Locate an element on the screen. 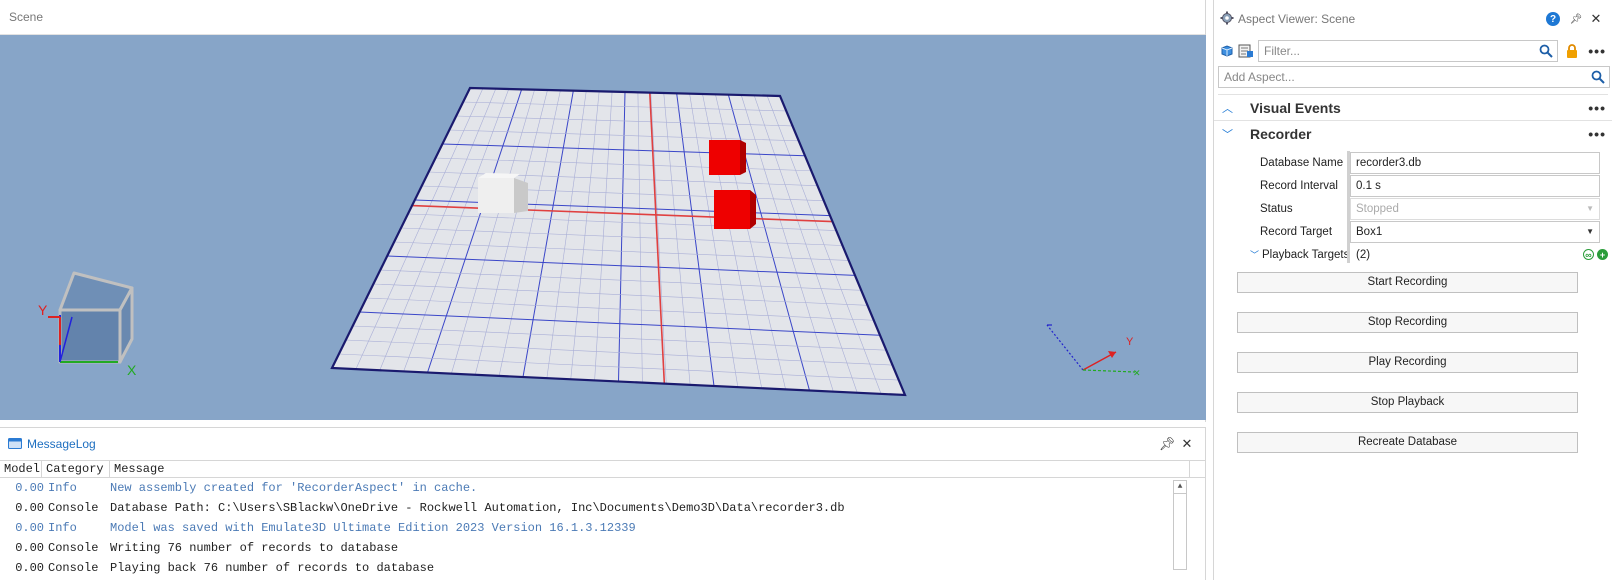 This screenshot has width=1612, height=580. property-playback-targets: ﹀ Playback Targets (2) ∞ + is located at coordinates (1413, 254).